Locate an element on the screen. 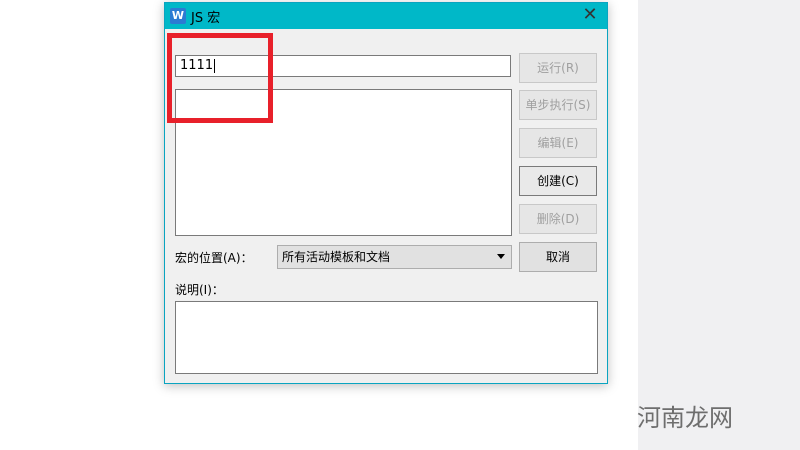 Image resolution: width=800 pixels, height=450 pixels. run-button: 运行(R) is located at coordinates (558, 68).